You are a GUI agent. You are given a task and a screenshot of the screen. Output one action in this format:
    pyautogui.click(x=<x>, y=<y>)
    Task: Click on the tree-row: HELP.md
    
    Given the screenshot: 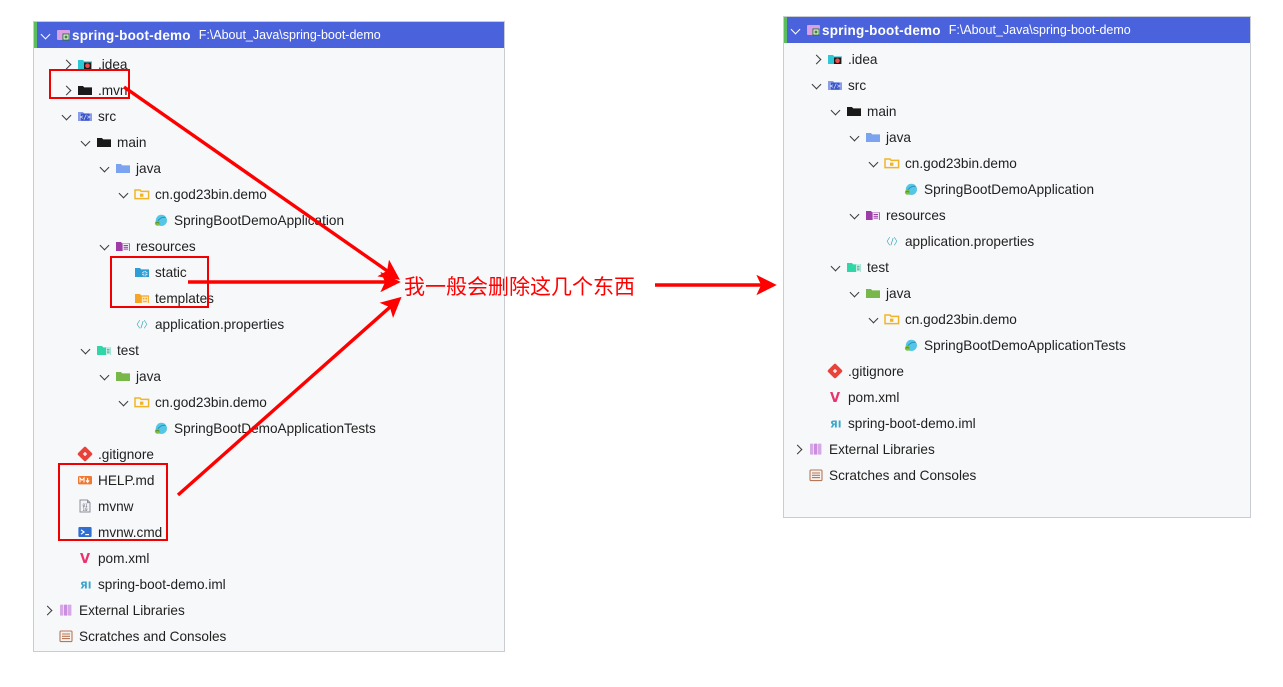 What is the action you would take?
    pyautogui.click(x=269, y=480)
    